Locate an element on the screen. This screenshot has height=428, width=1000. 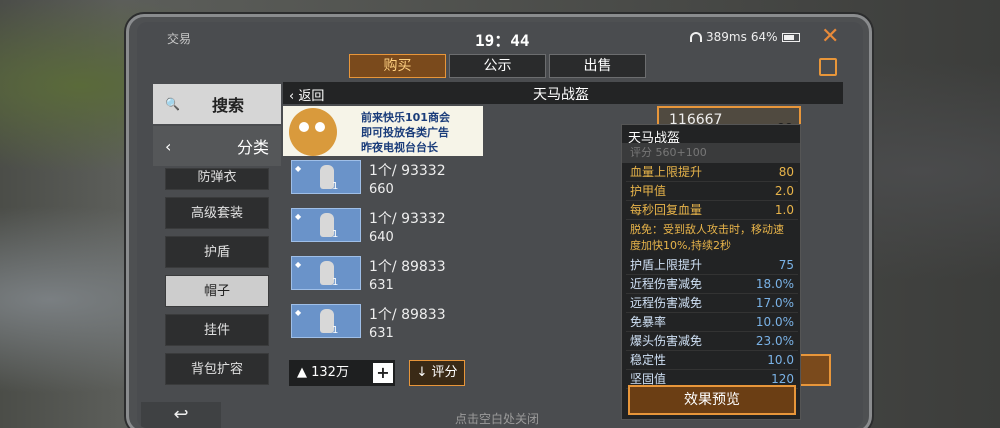
skill-description: 脱免：受到敌人攻击时，移动速度加快10%,持续2秒 is located at coordinates (707, 237).